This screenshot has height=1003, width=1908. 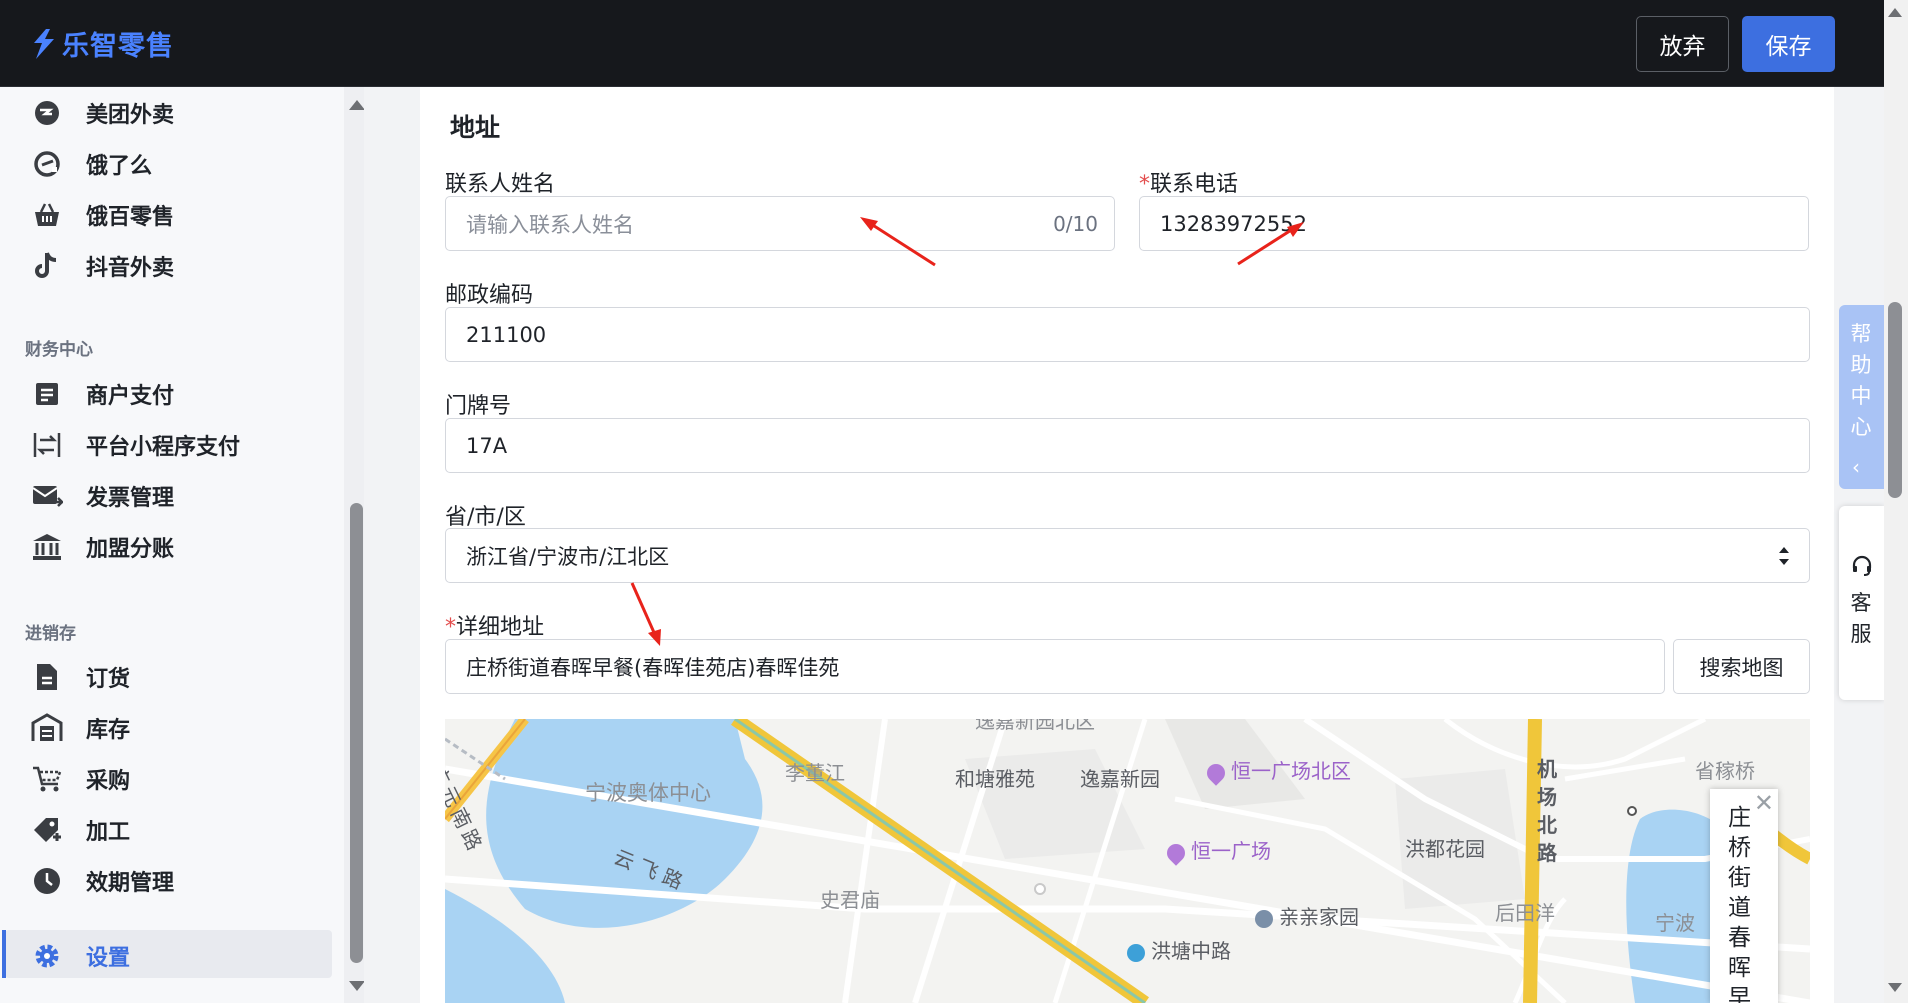 What do you see at coordinates (356, 733) in the screenshot?
I see `sidebar-scroll-thumb` at bounding box center [356, 733].